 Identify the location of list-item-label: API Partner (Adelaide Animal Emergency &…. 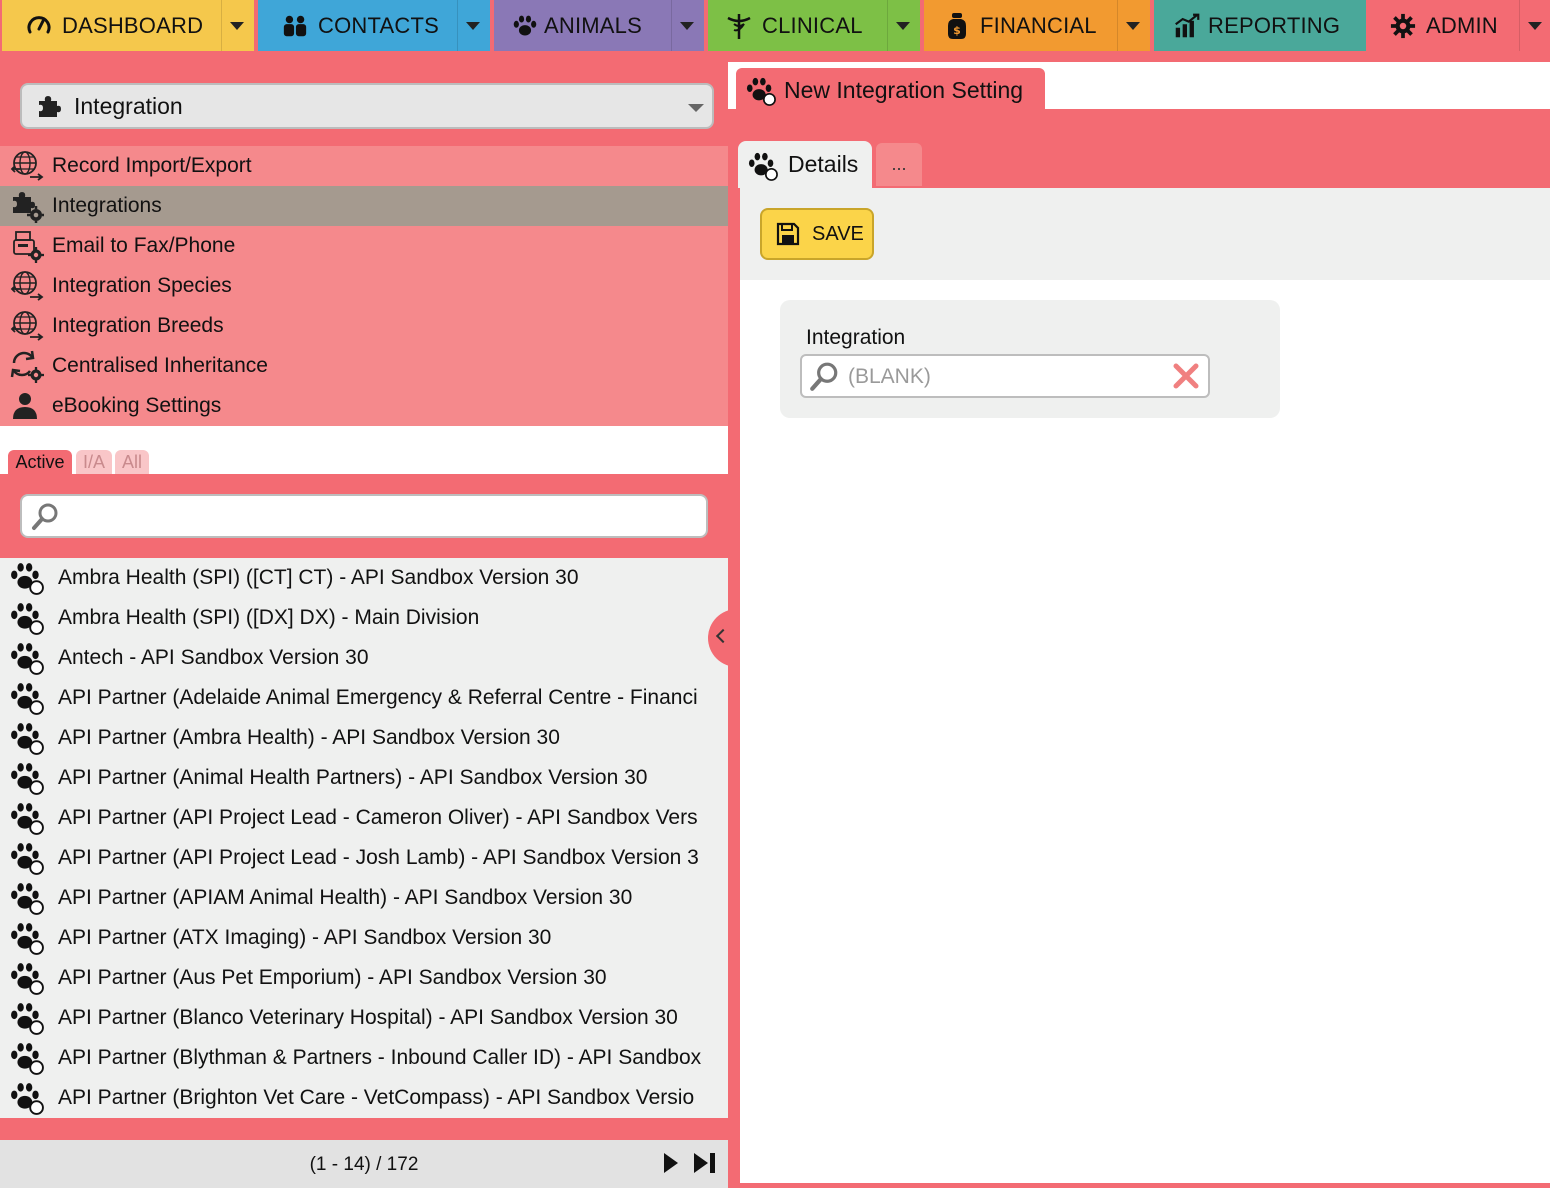
(378, 697).